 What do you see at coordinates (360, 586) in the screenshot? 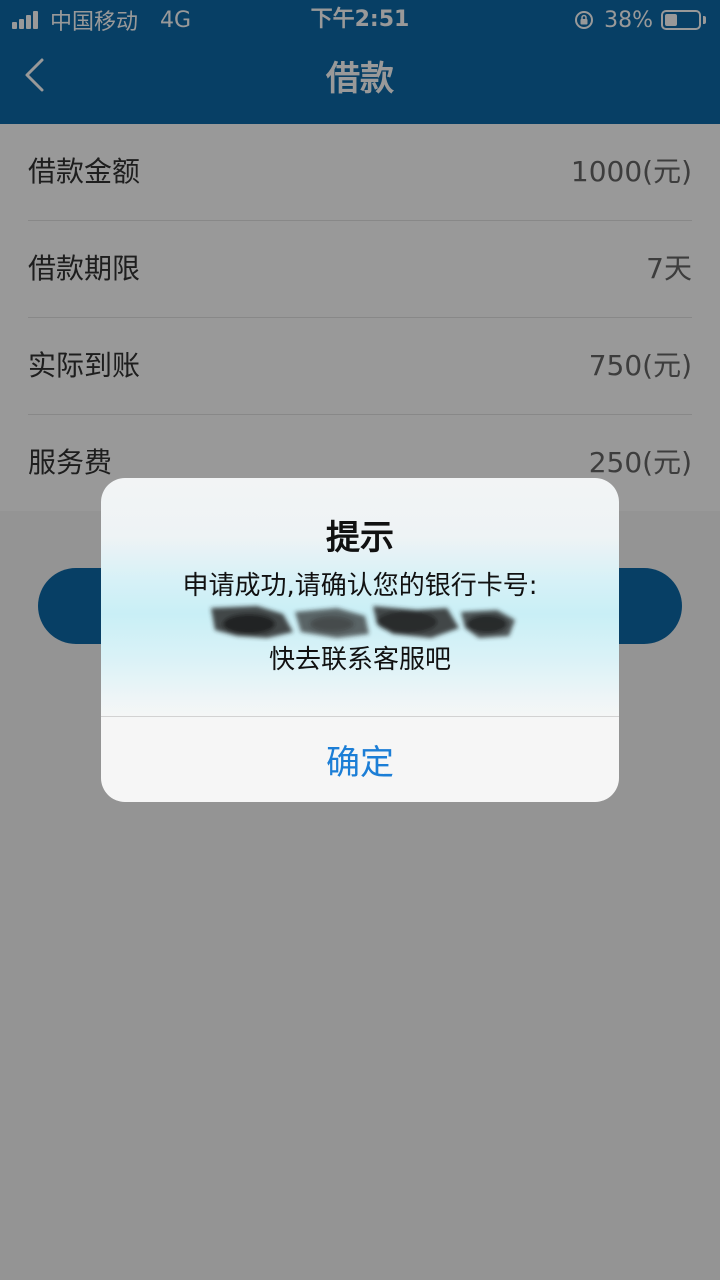
I see `dialog-message-line1: 申请成功,请确认您的银行卡号:` at bounding box center [360, 586].